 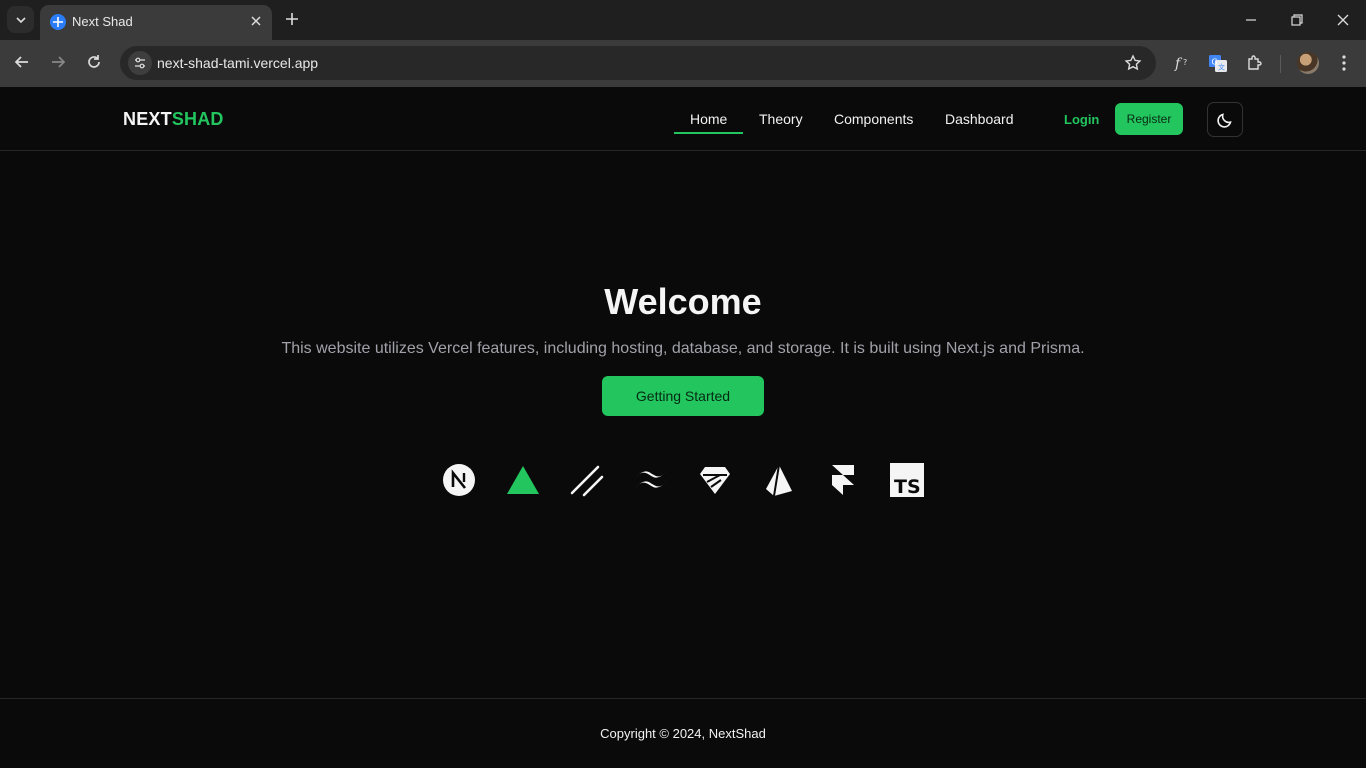 I want to click on nav-home: Home, so click(x=708, y=119).